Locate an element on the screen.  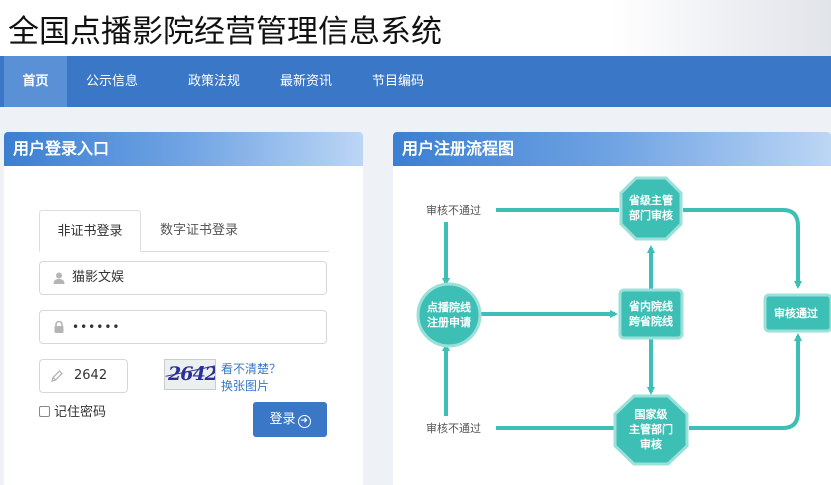
node-approved: 审核通过 is located at coordinates (797, 313).